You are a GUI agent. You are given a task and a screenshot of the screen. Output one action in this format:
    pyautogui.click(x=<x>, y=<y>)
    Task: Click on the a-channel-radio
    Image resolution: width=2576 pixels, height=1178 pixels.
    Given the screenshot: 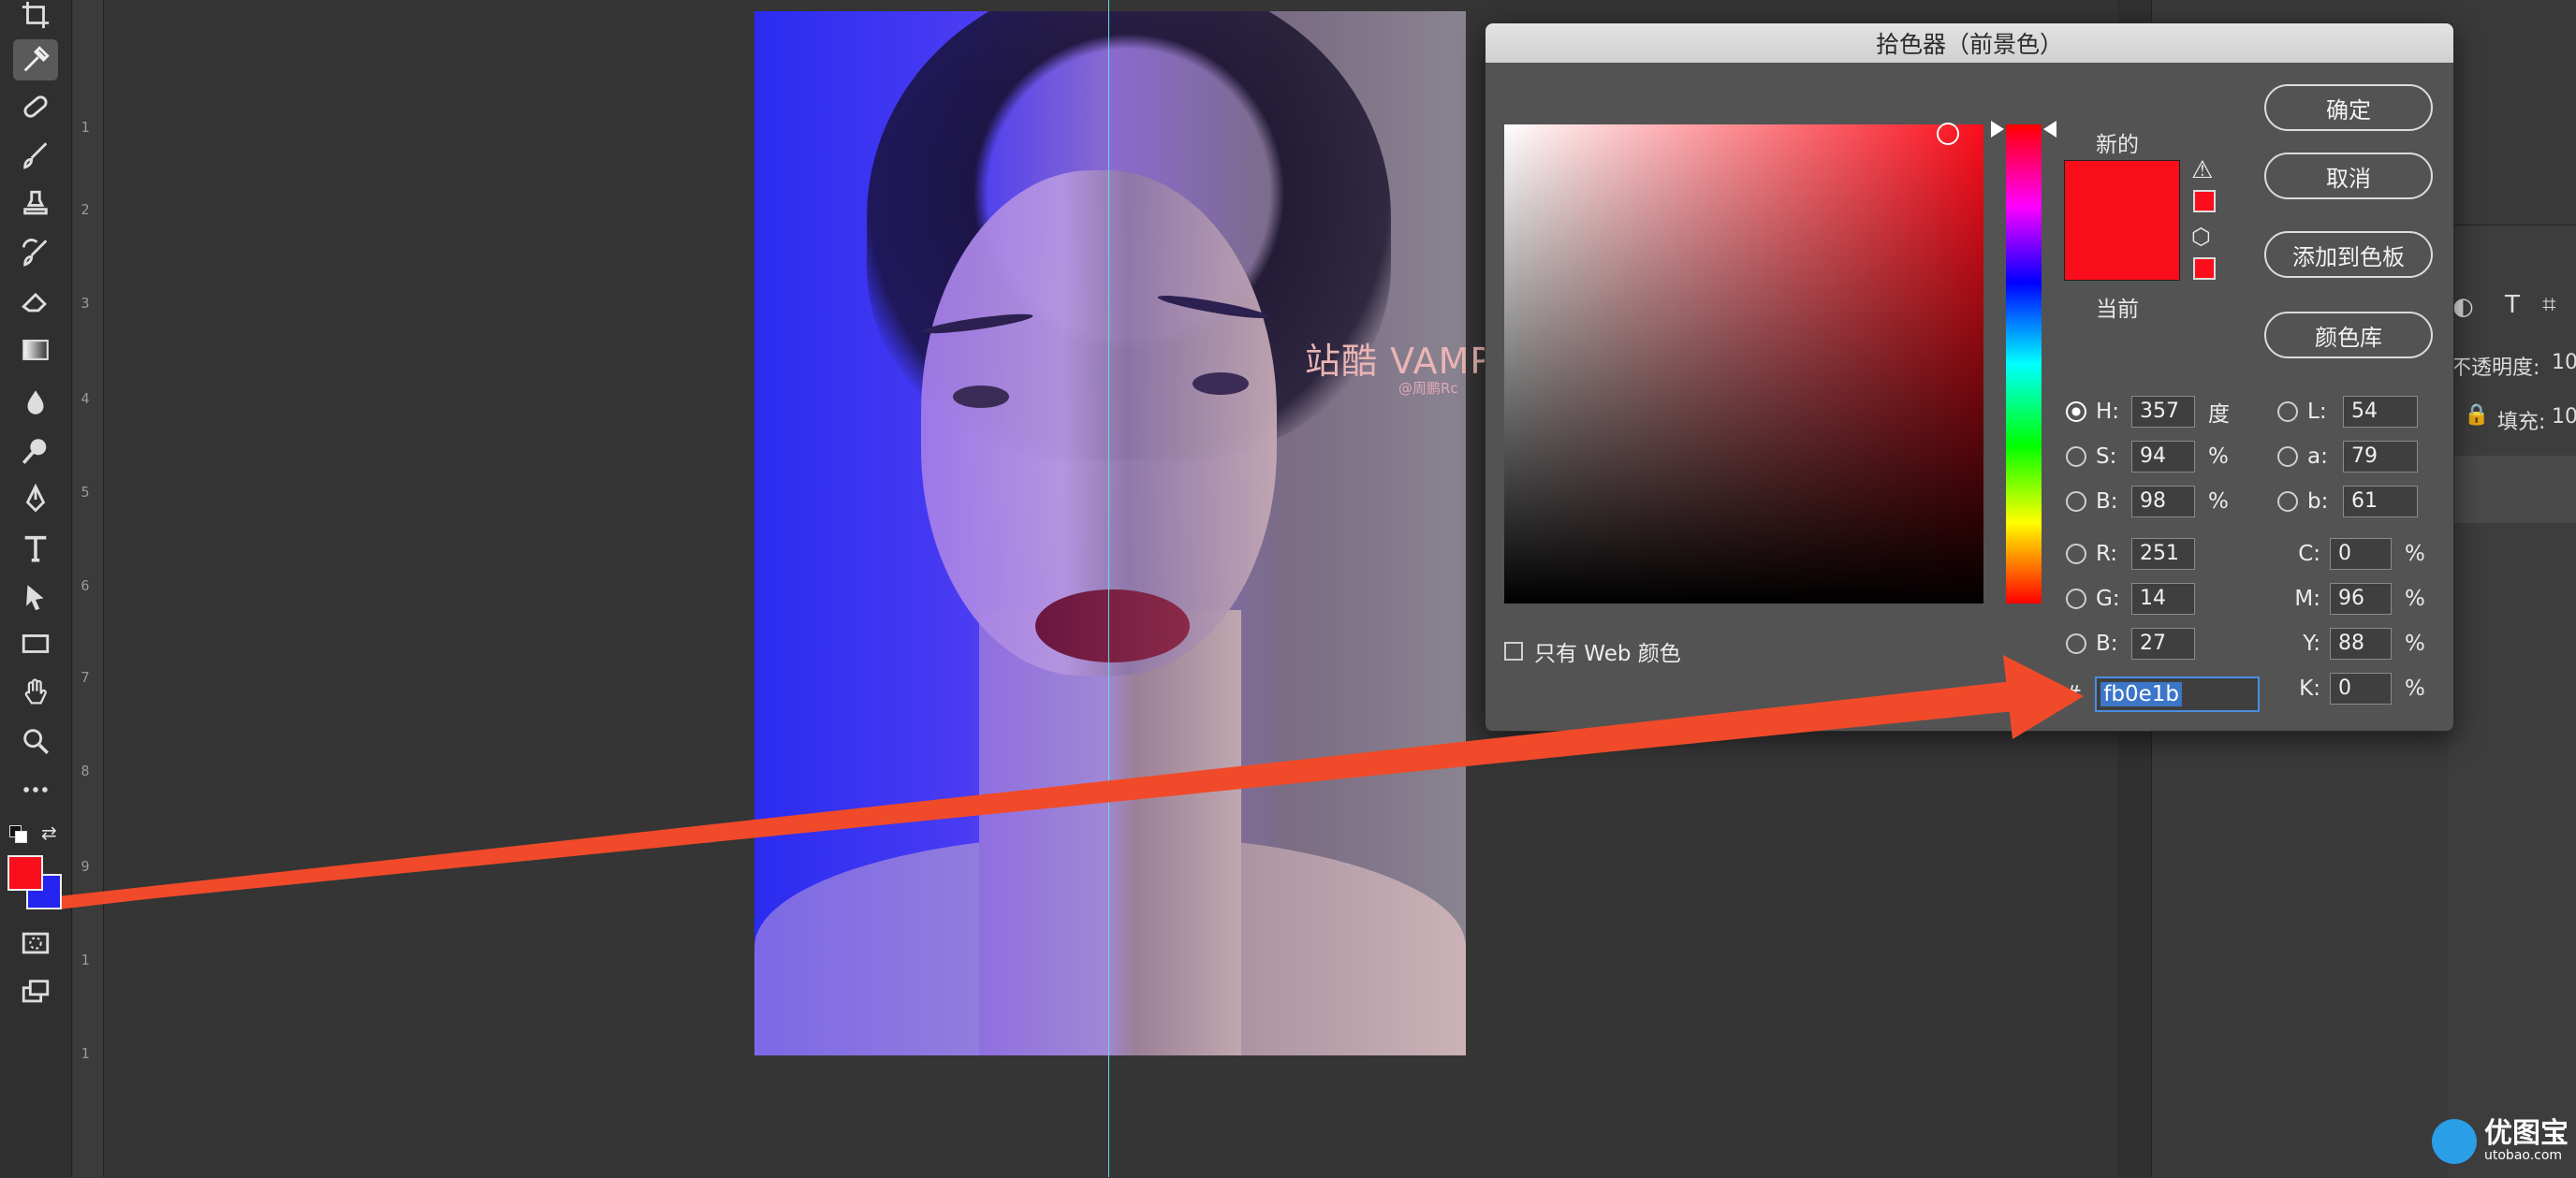 What is the action you would take?
    pyautogui.click(x=2287, y=456)
    